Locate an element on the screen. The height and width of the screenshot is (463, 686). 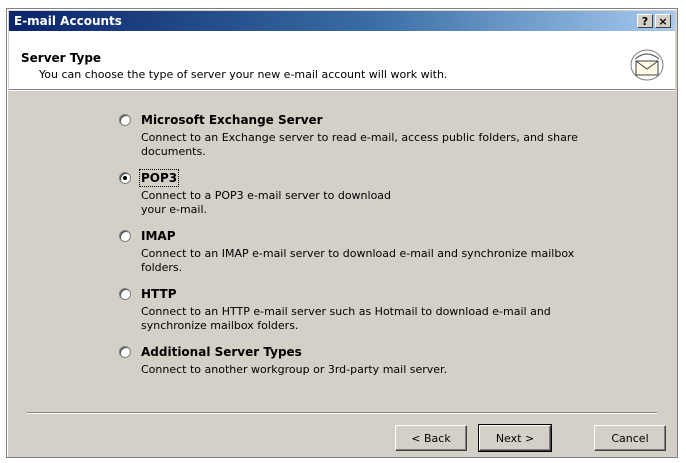
footer-divider is located at coordinates (342, 413).